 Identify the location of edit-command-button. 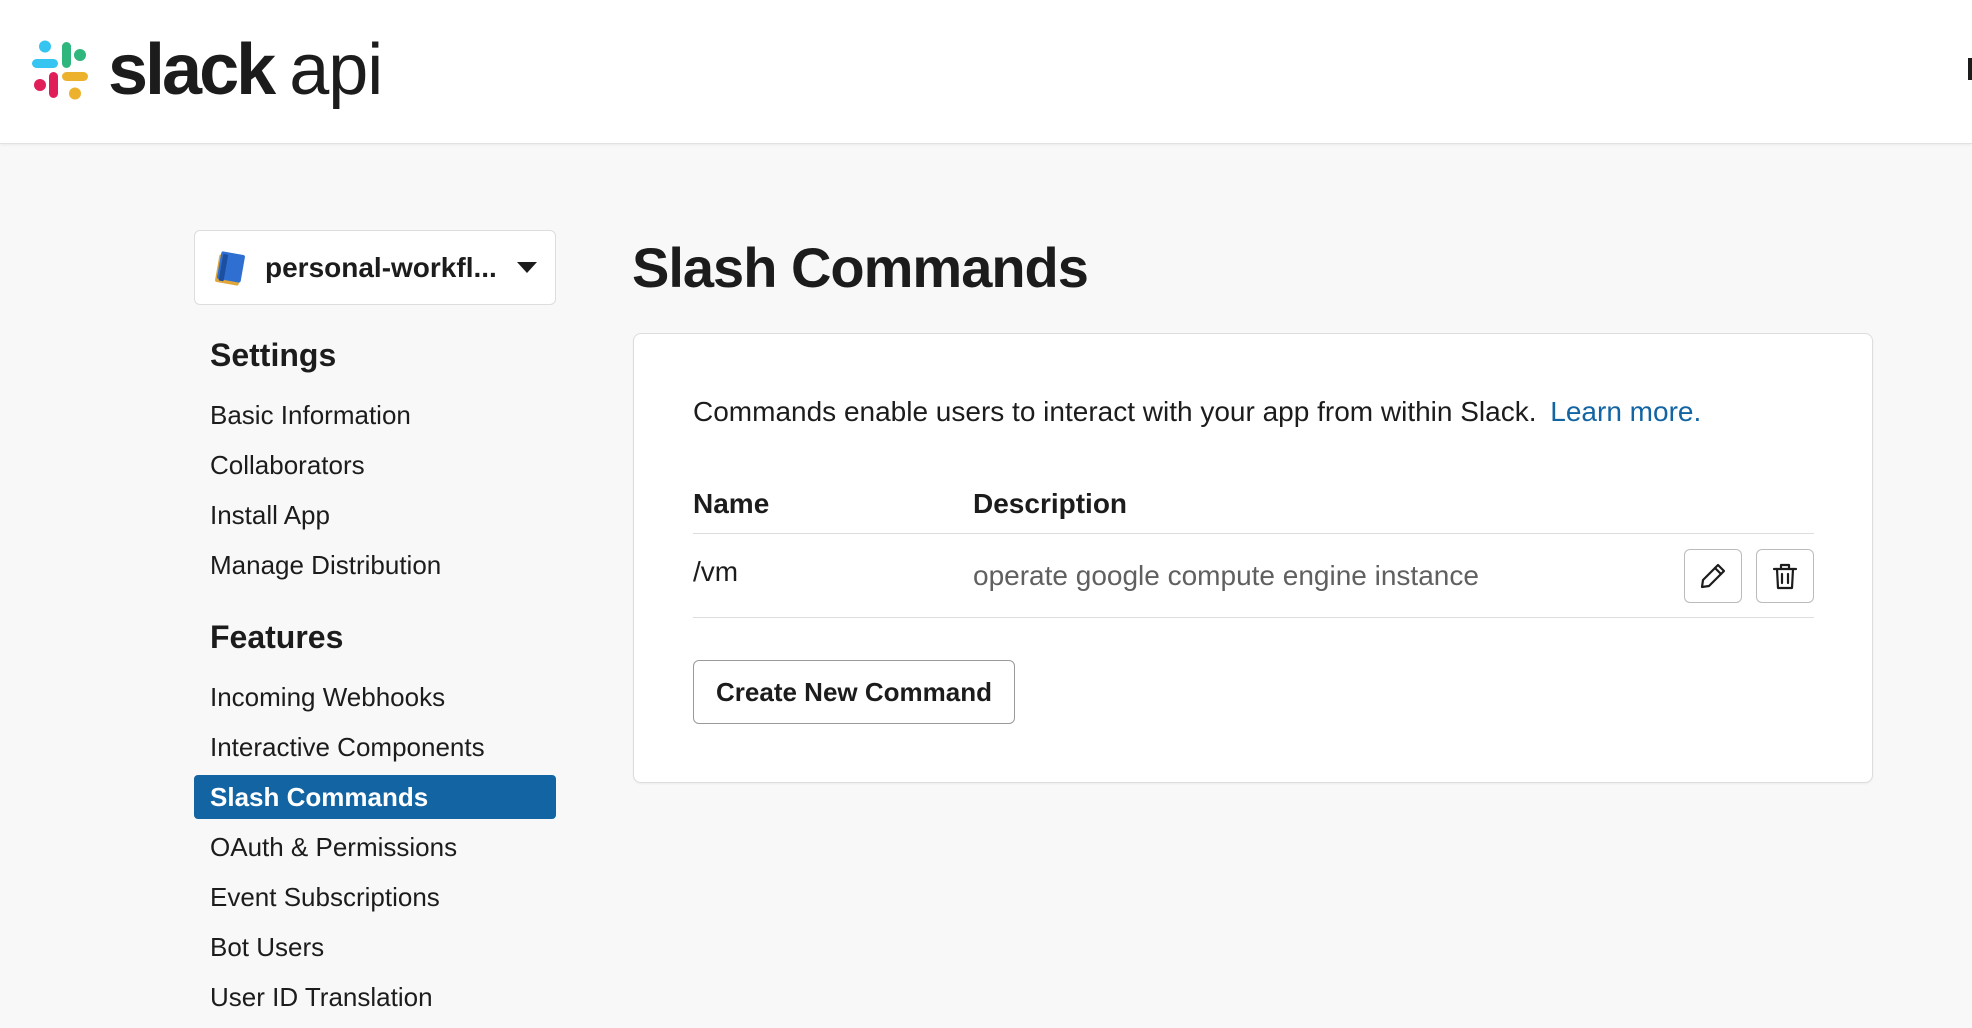
(1713, 575).